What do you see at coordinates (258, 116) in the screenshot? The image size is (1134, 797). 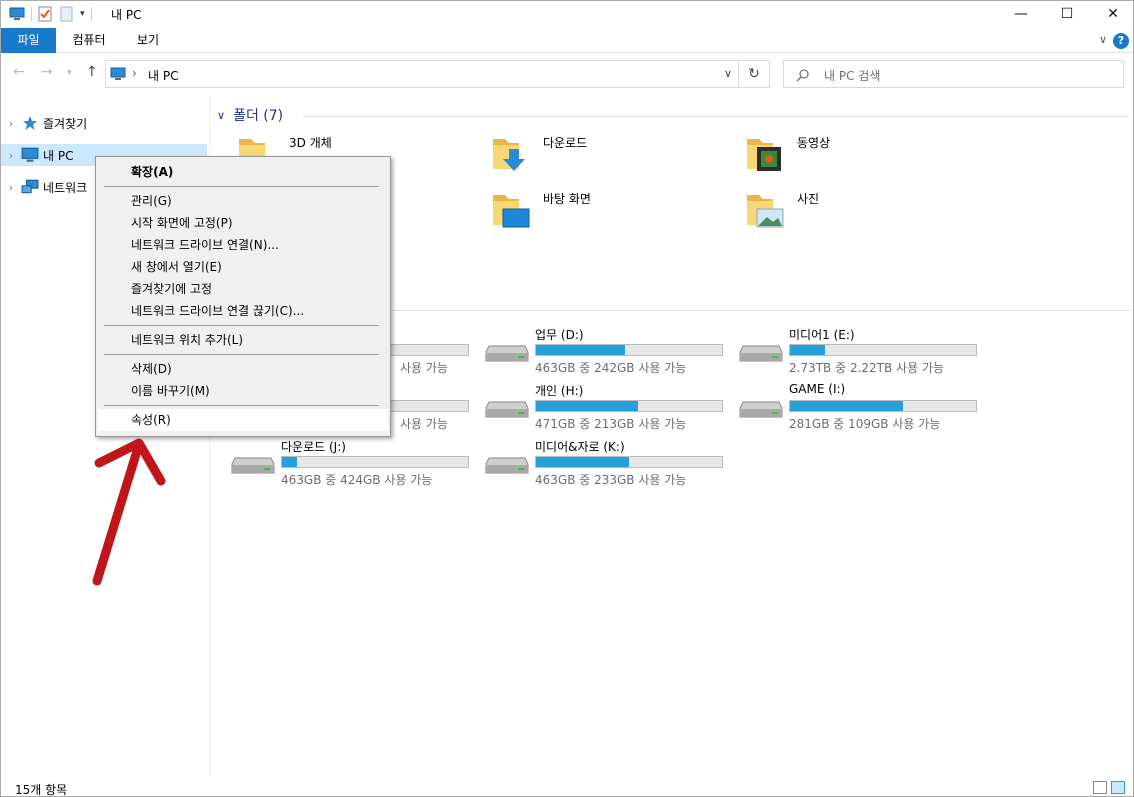 I see `group-title: 폴더 (7)` at bounding box center [258, 116].